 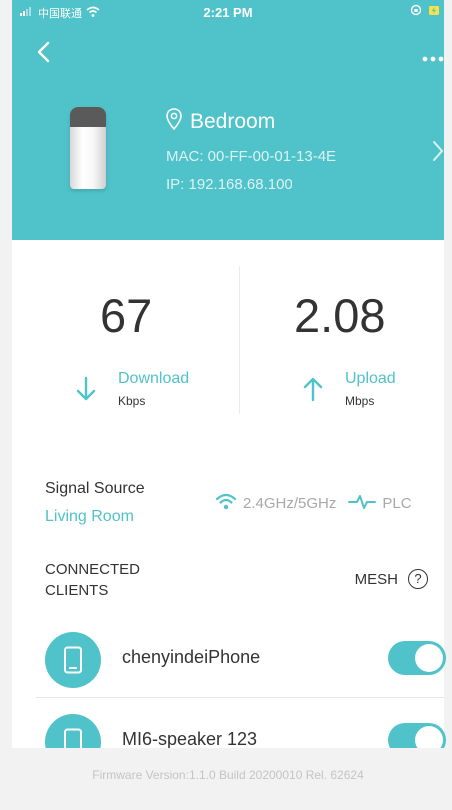 What do you see at coordinates (46, 52) in the screenshot?
I see `back-button` at bounding box center [46, 52].